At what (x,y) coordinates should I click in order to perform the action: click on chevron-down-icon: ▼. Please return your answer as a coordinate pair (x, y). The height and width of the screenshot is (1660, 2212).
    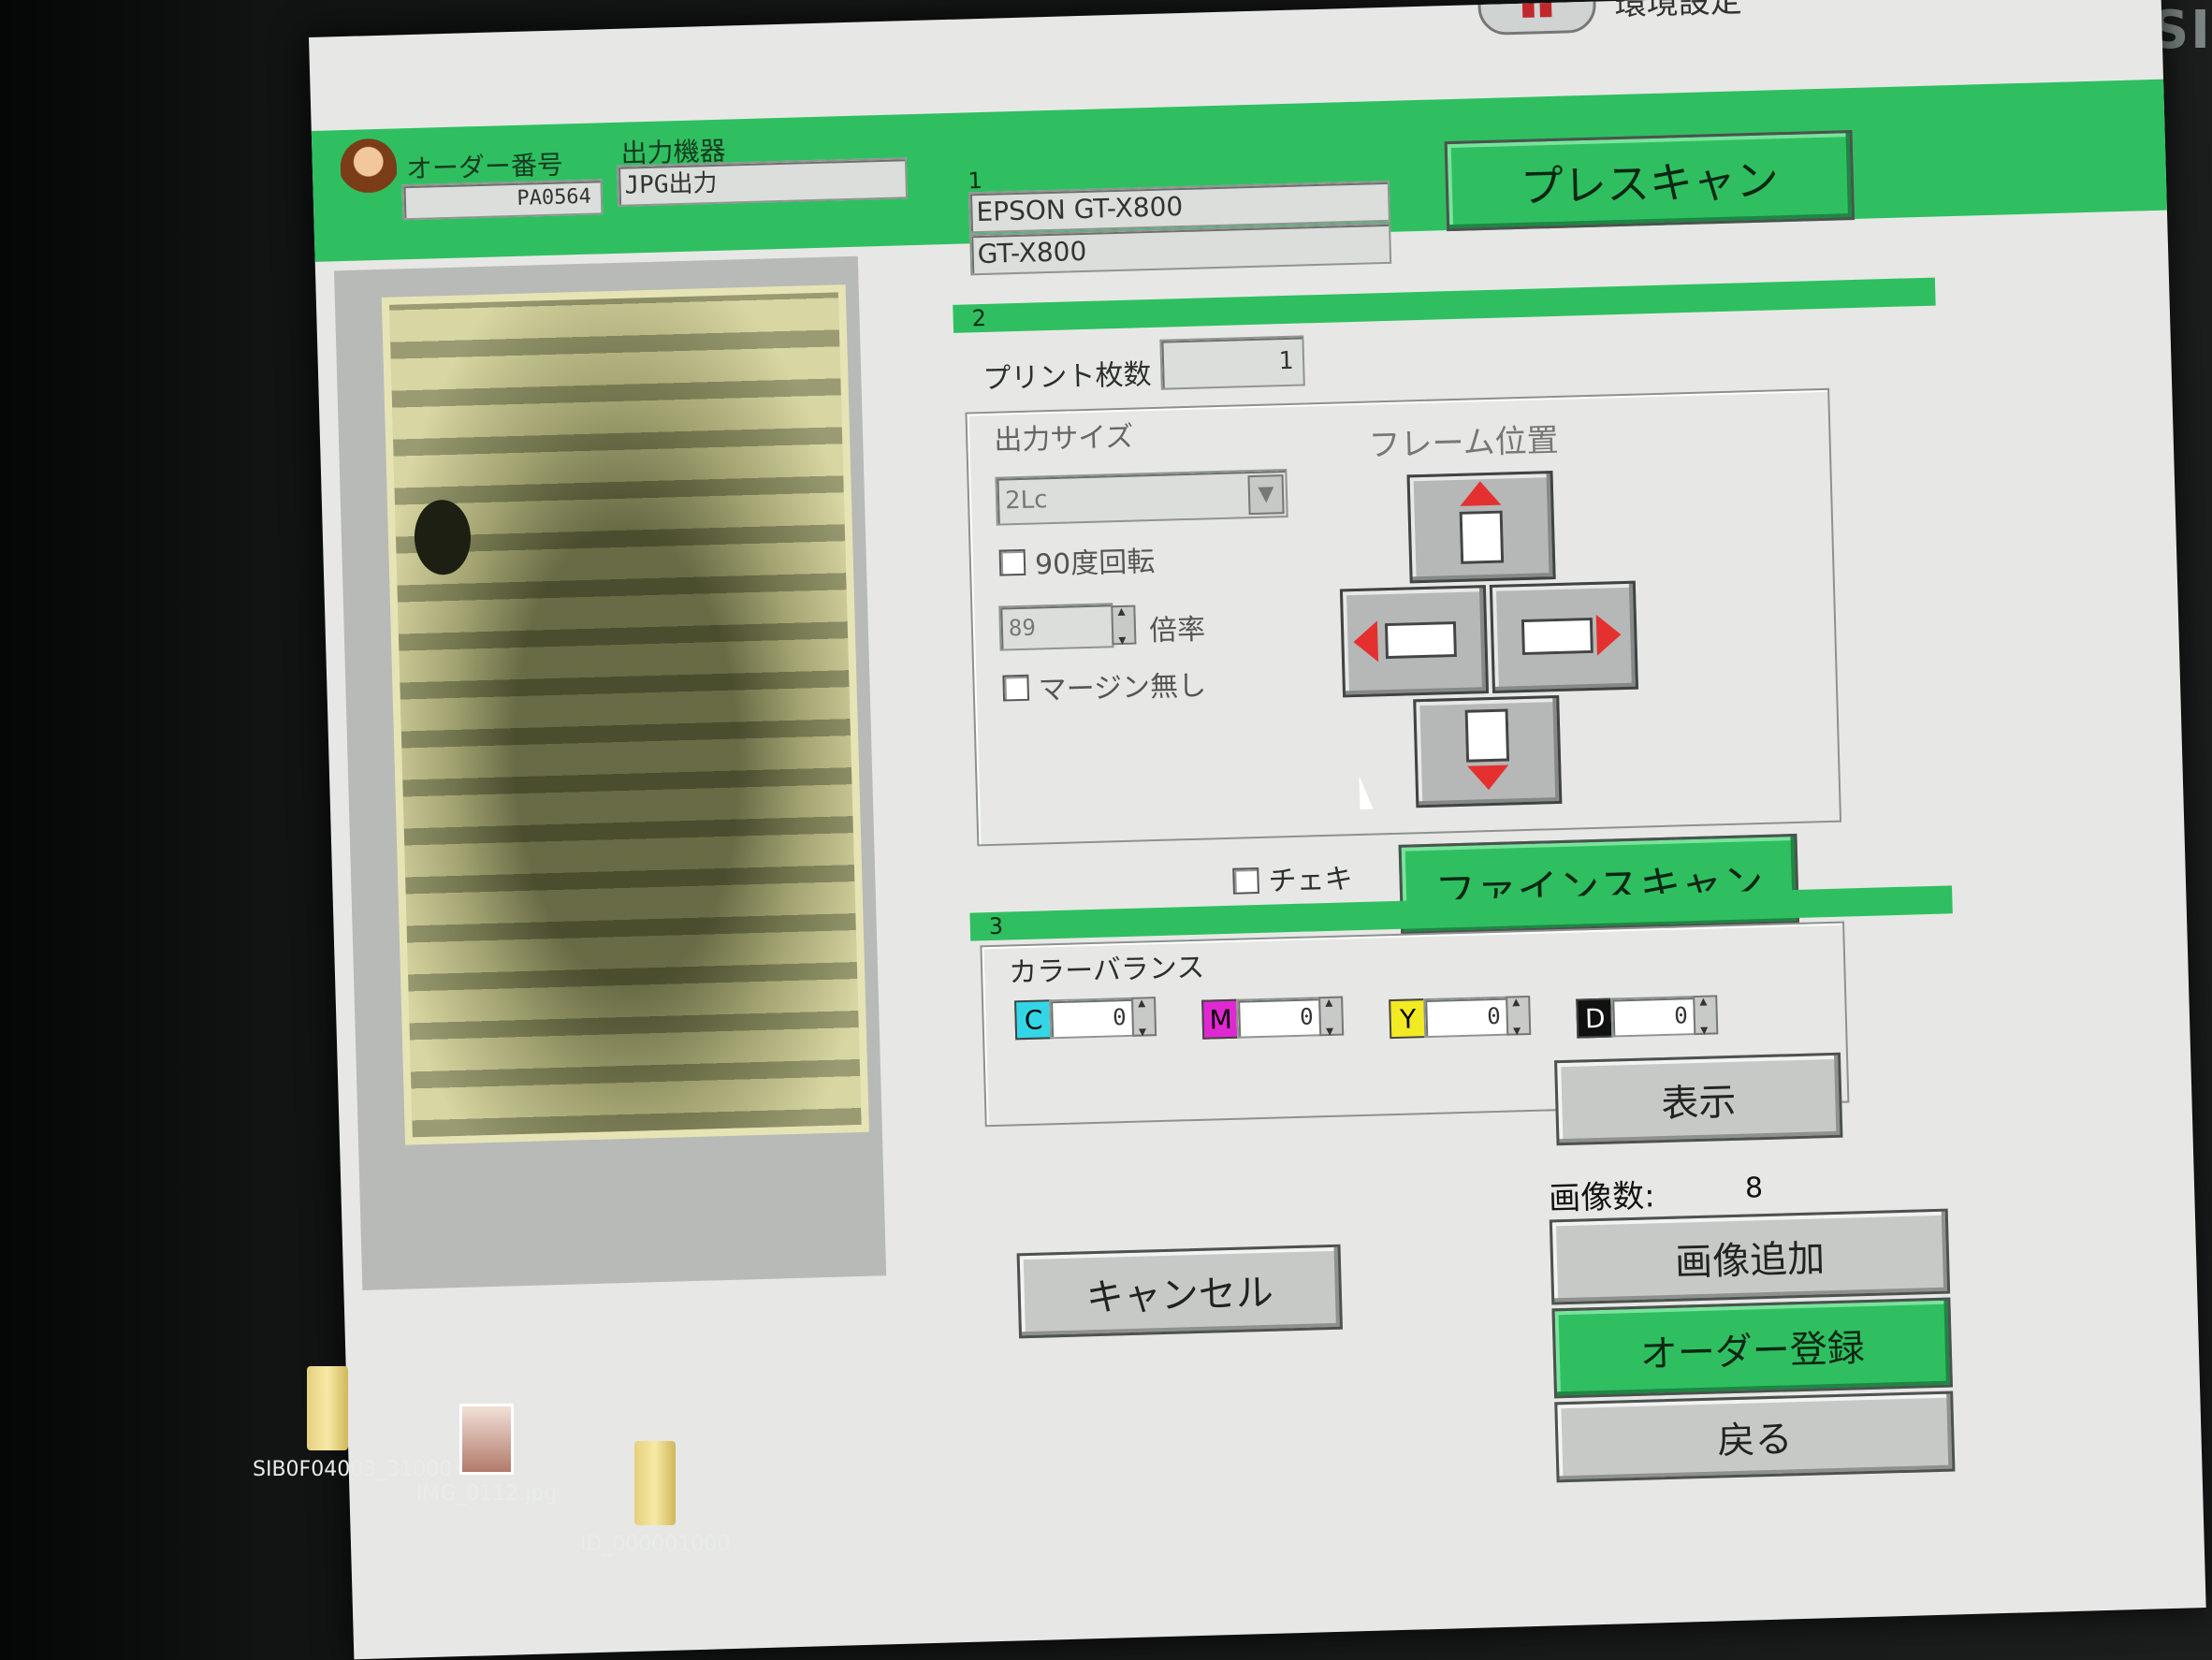
    Looking at the image, I should click on (1266, 495).